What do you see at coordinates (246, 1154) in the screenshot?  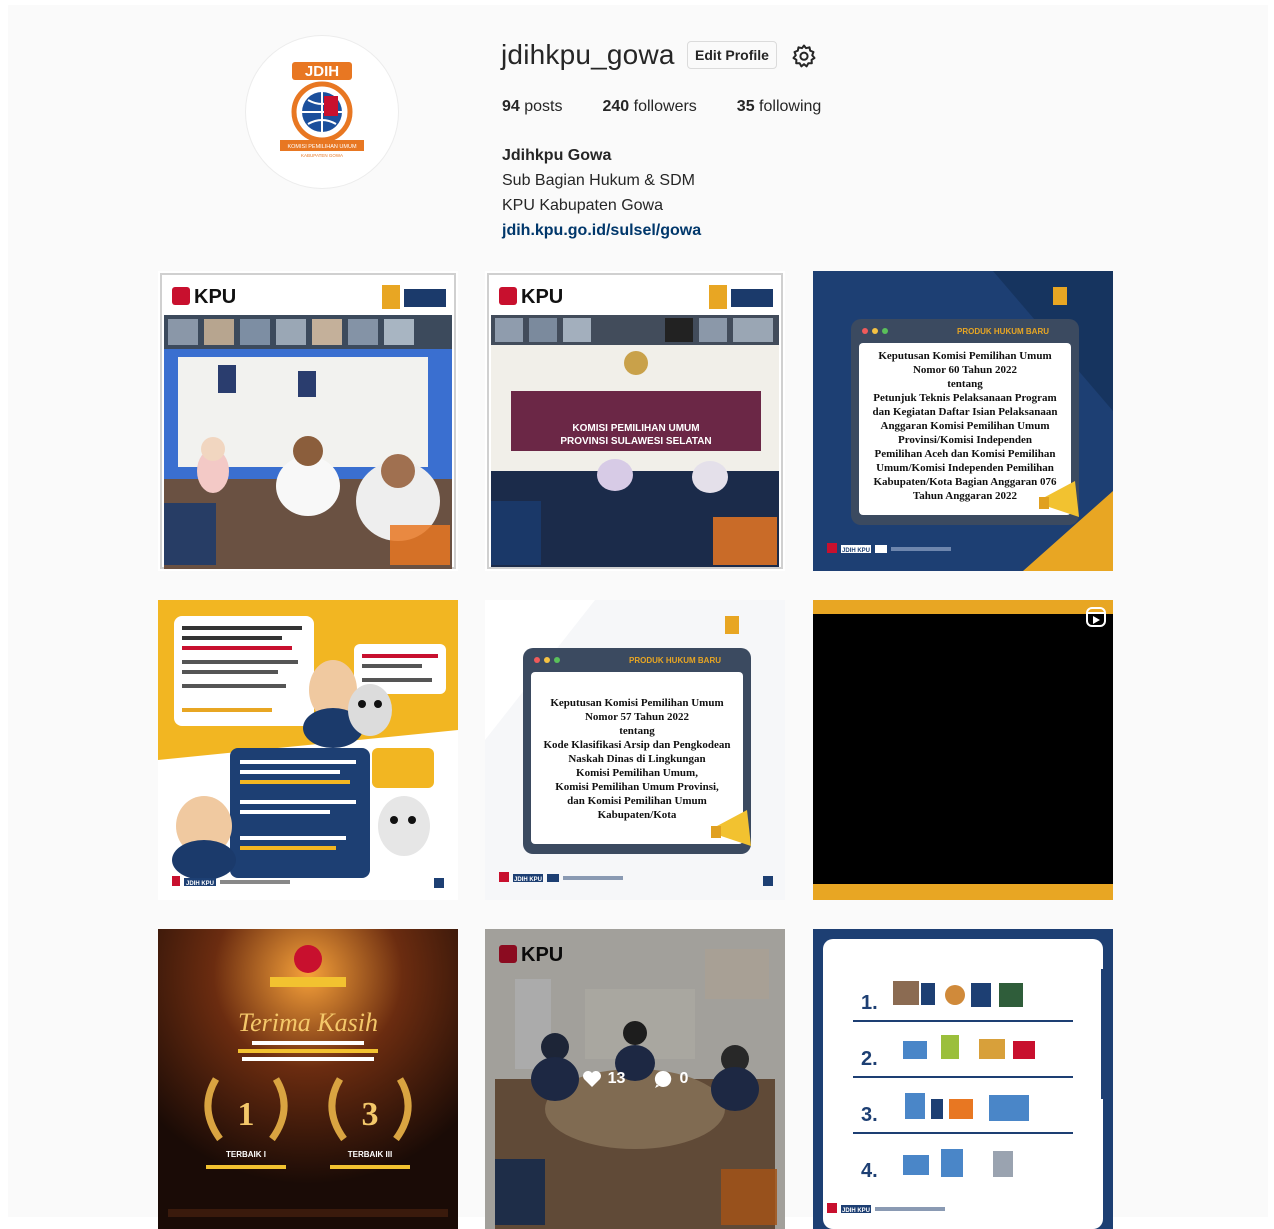 I see `post-7-rank1-label: TERBAIK I` at bounding box center [246, 1154].